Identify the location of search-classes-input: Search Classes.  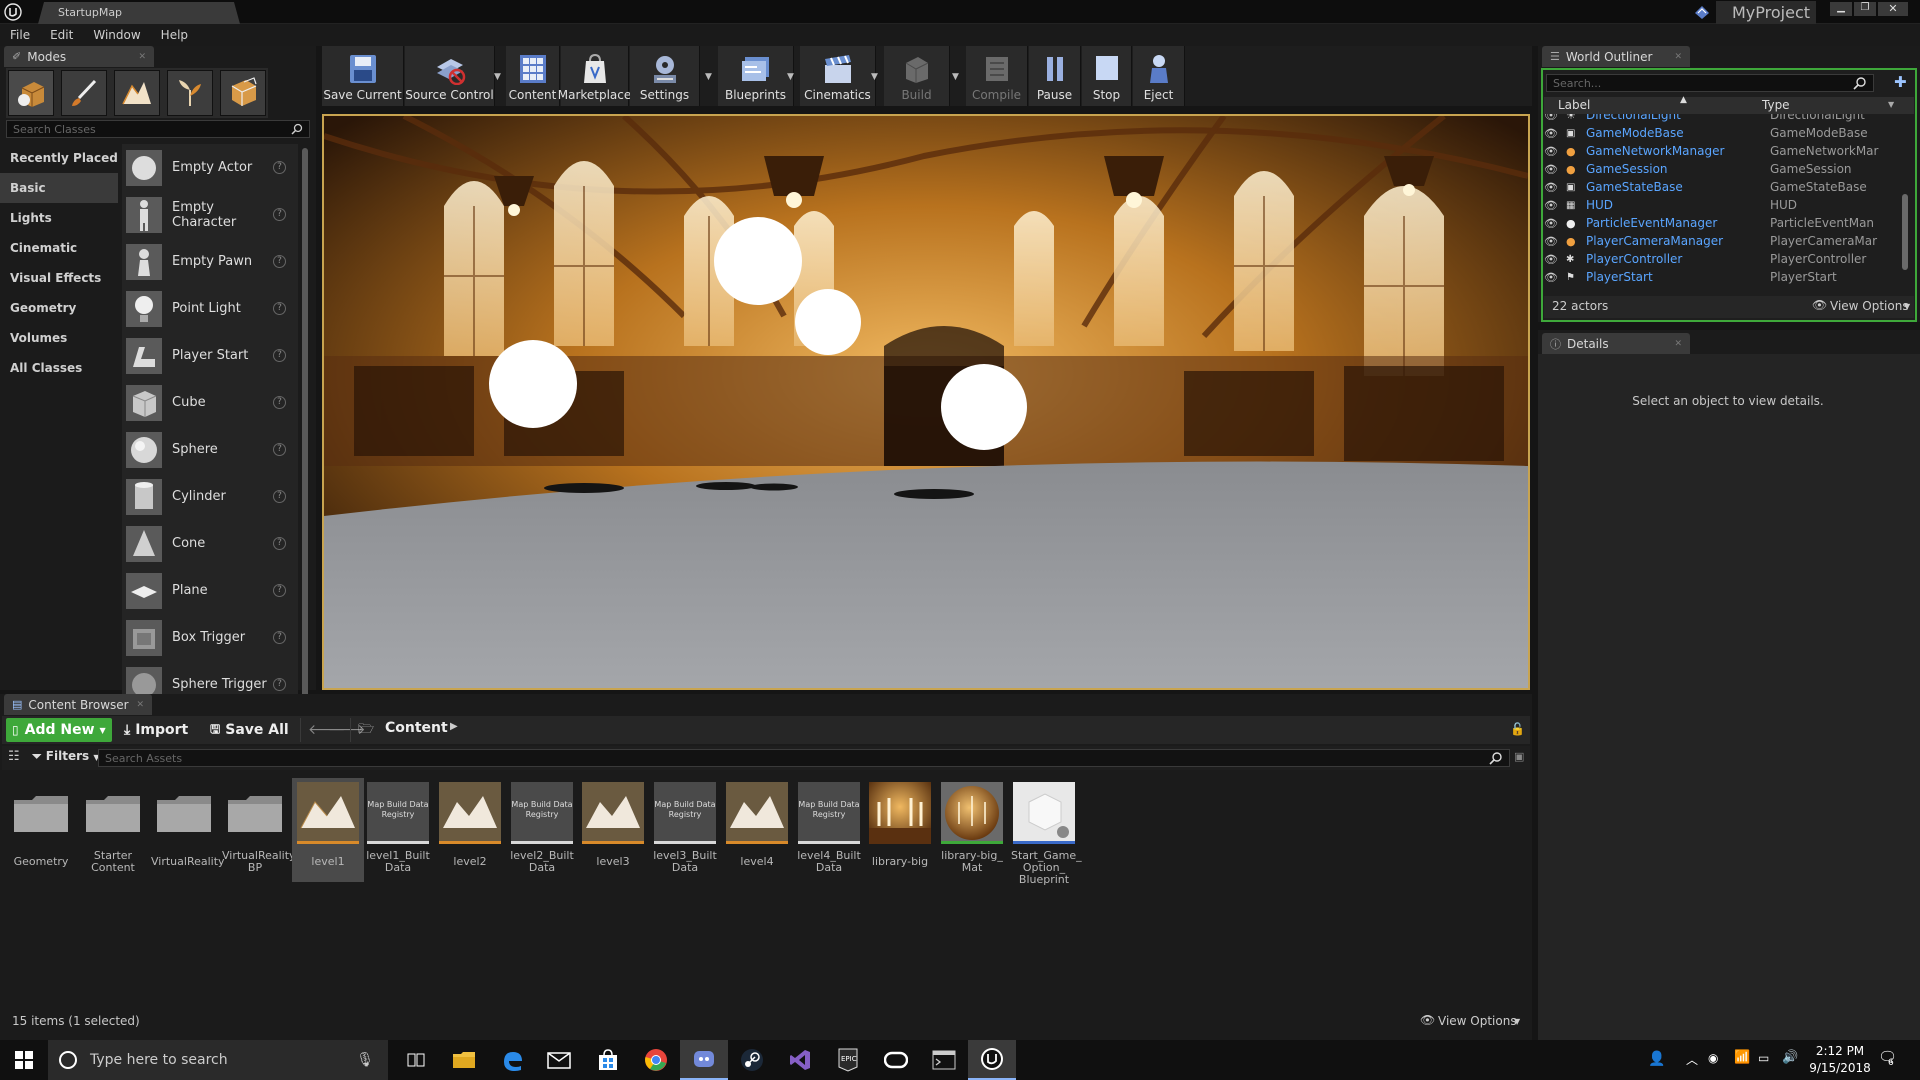
(158, 129).